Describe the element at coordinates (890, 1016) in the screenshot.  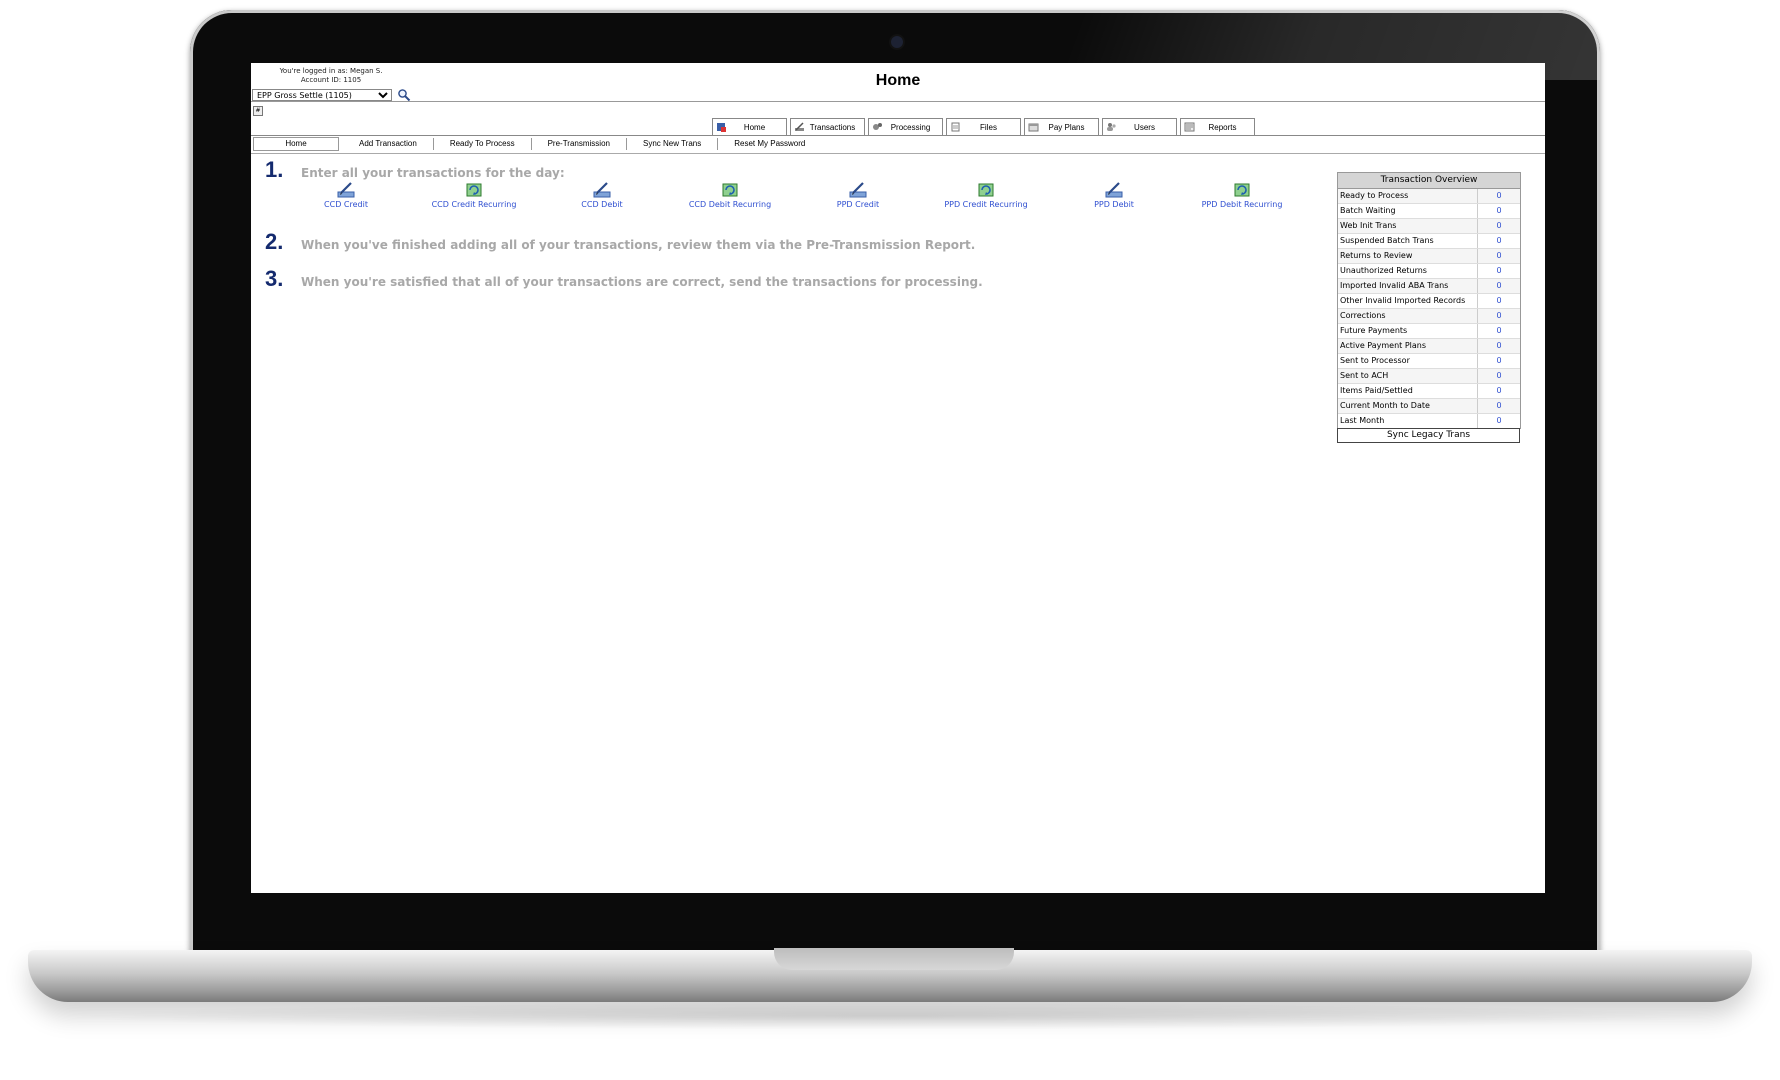
I see `laptop-shadow` at that location.